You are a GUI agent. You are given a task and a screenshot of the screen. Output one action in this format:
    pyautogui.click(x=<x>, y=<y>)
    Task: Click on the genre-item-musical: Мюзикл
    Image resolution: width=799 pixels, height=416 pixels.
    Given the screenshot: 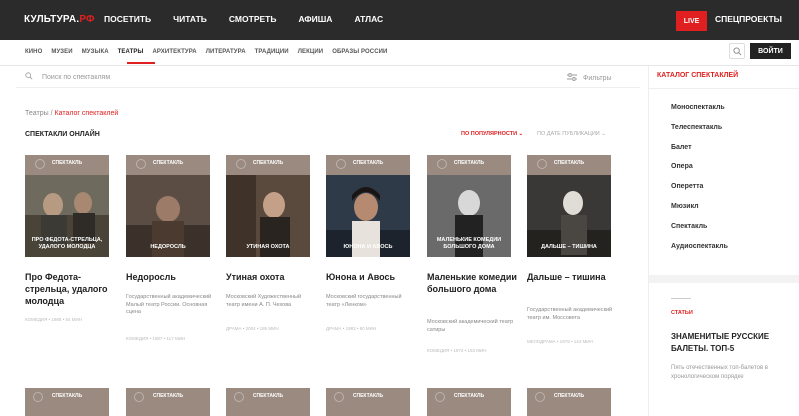 What is the action you would take?
    pyautogui.click(x=699, y=213)
    